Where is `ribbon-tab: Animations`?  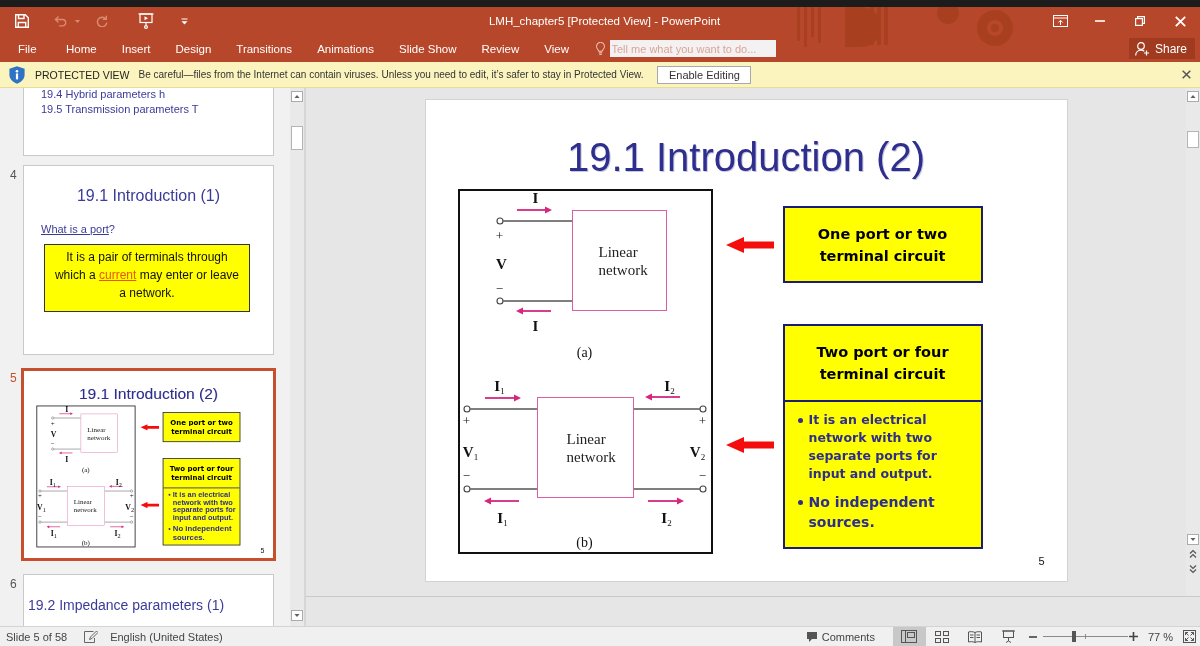 ribbon-tab: Animations is located at coordinates (345, 48).